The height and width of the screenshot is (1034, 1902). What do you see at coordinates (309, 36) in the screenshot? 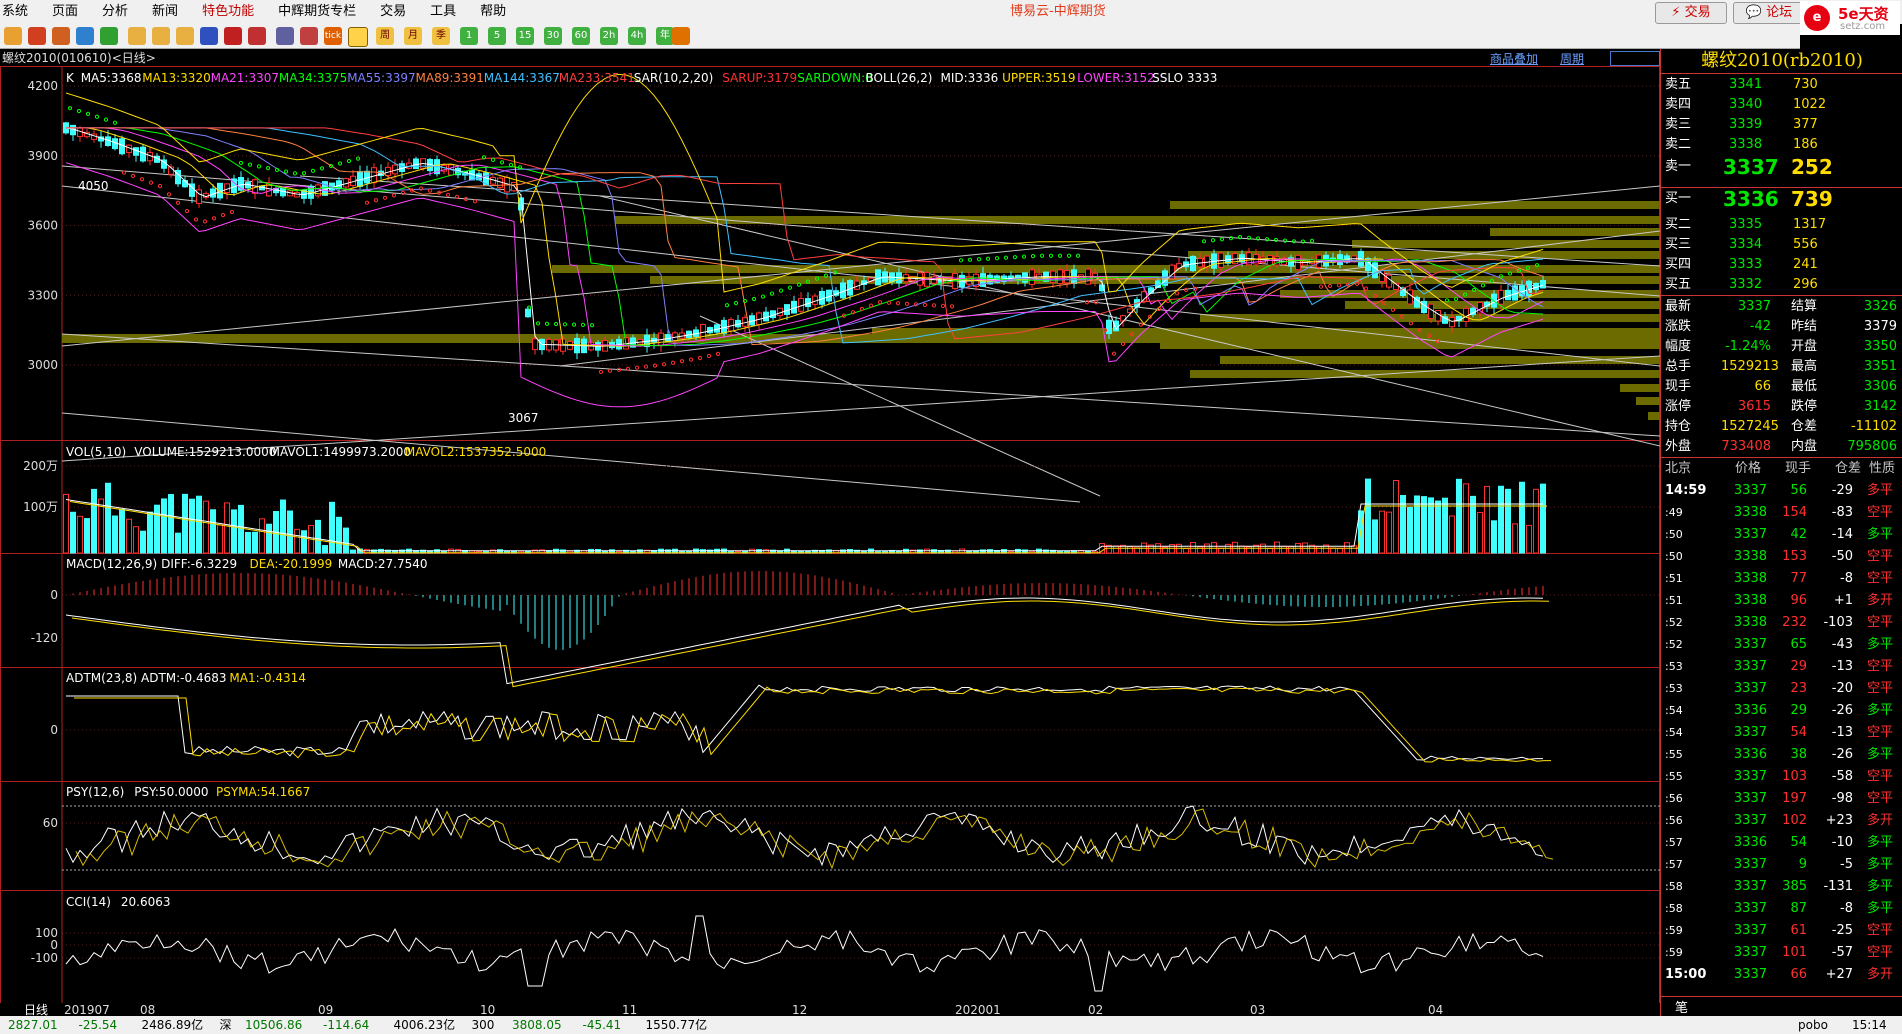
I see `calendar-icon` at bounding box center [309, 36].